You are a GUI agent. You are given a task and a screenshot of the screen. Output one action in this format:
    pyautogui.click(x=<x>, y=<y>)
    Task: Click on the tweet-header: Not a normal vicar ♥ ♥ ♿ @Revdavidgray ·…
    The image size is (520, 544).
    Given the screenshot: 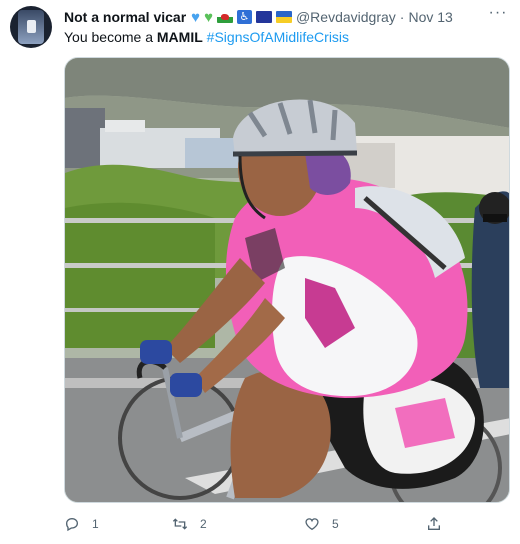 What is the action you would take?
    pyautogui.click(x=272, y=17)
    